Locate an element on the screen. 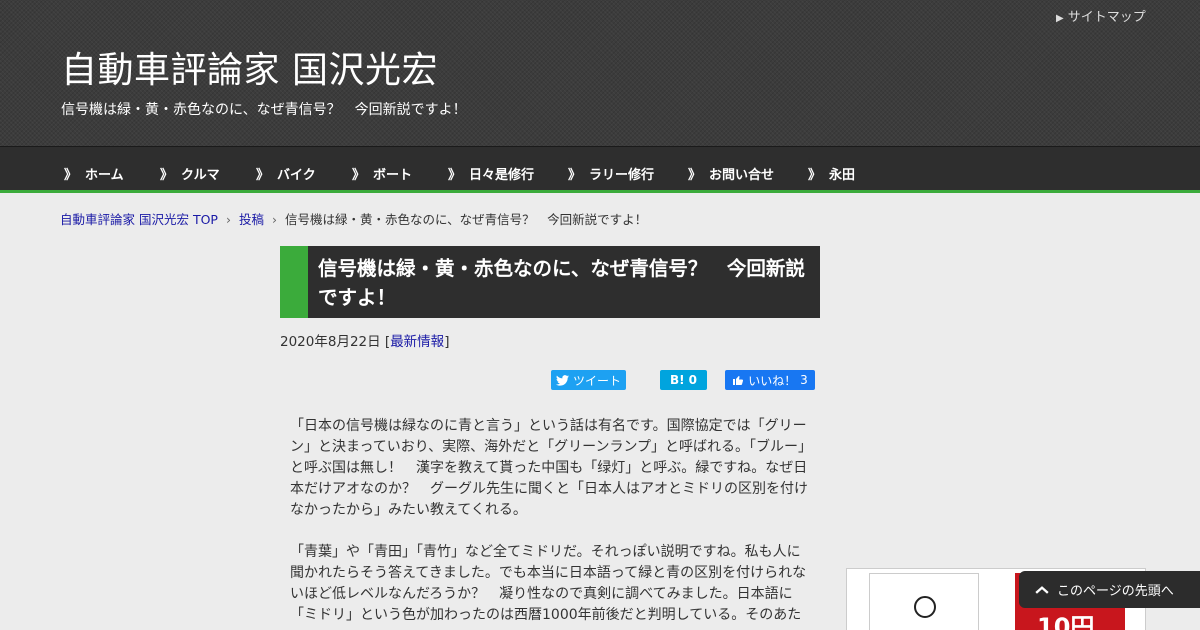 This screenshot has width=1200, height=630. ad-banner is located at coordinates (924, 601).